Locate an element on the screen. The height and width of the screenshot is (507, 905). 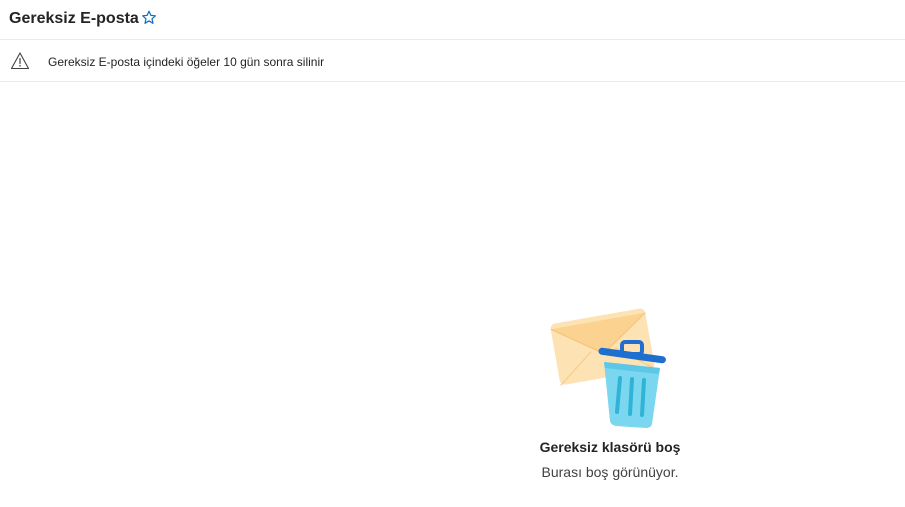
folder-title: Gereksiz E-posta is located at coordinates (74, 18).